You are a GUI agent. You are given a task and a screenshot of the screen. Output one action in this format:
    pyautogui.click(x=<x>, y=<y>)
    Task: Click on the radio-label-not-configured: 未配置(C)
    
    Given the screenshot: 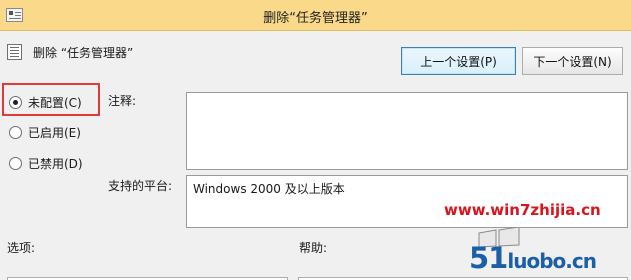 What is the action you would take?
    pyautogui.click(x=55, y=103)
    